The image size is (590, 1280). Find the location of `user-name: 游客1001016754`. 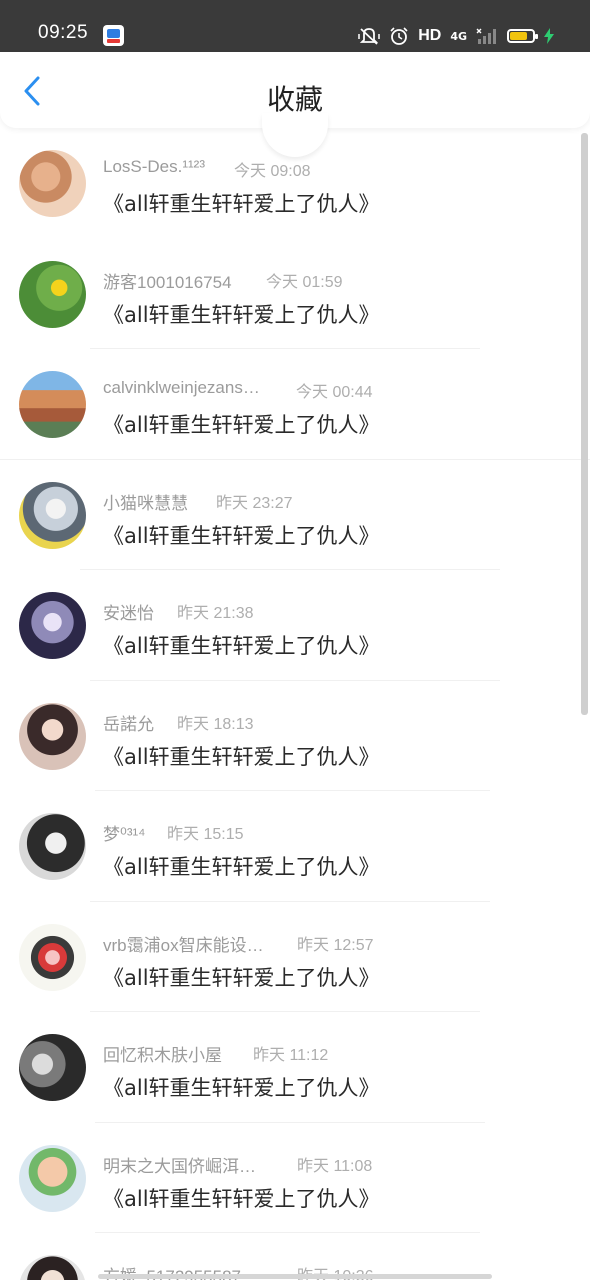

user-name: 游客1001016754 is located at coordinates (167, 280).